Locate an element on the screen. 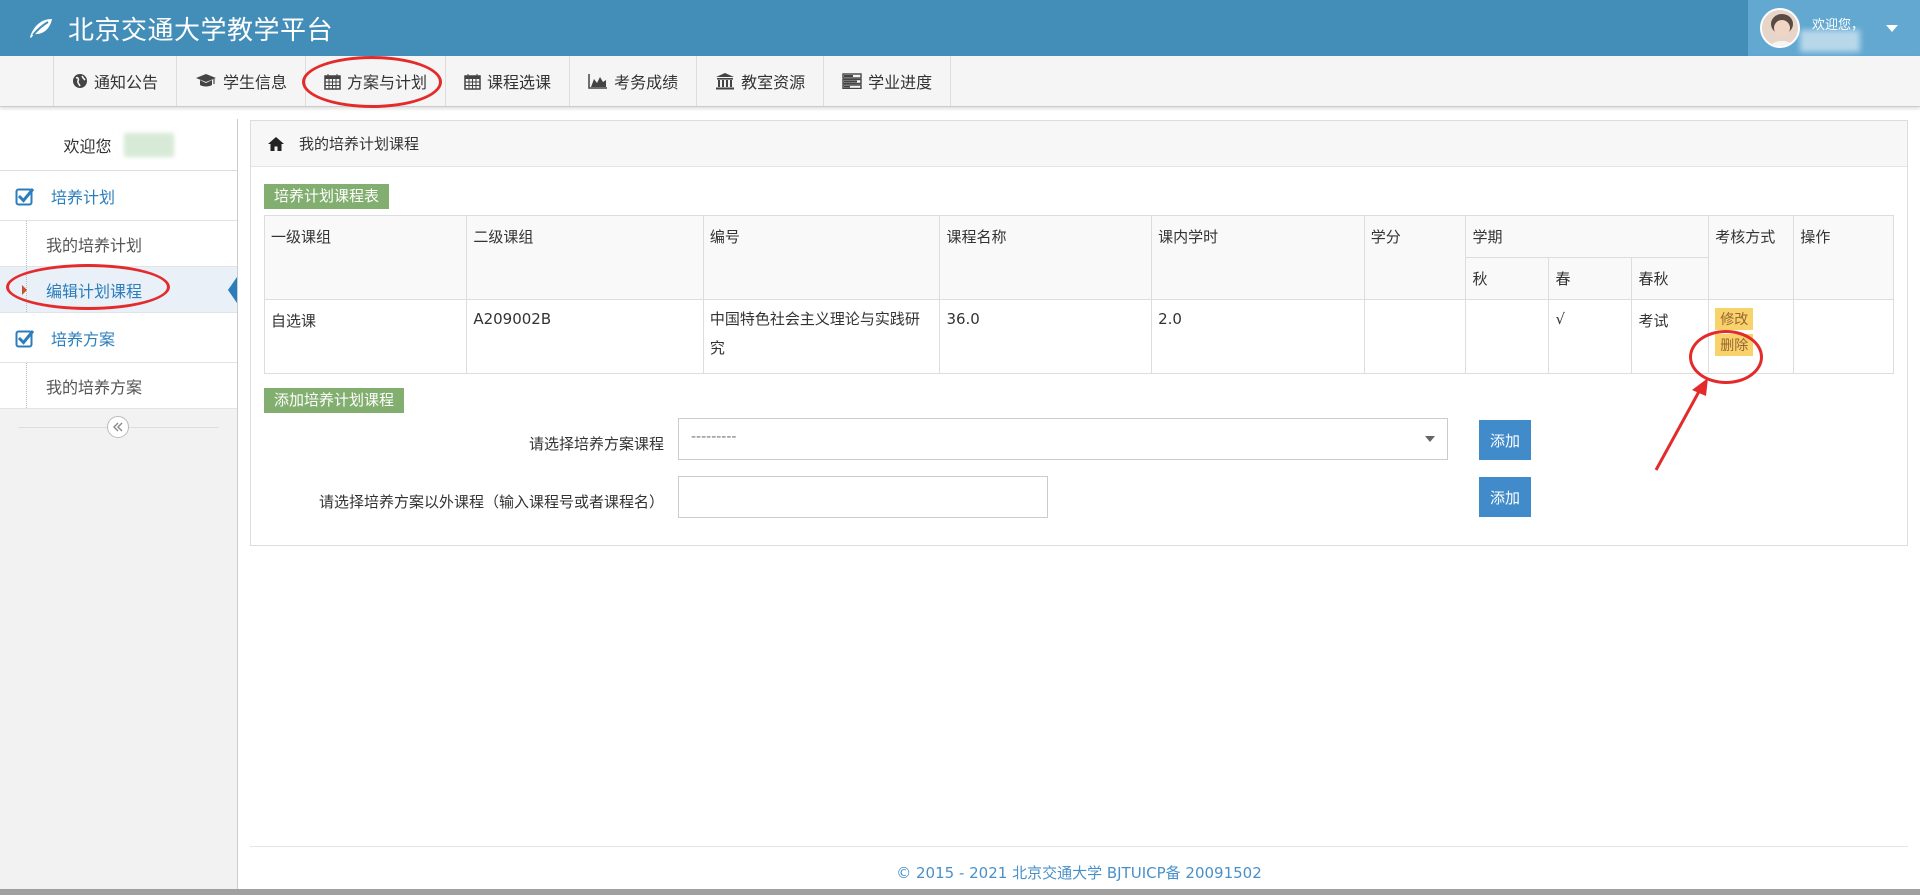 This screenshot has height=895, width=1920. nav-item-student-info: 学生信息 is located at coordinates (242, 81).